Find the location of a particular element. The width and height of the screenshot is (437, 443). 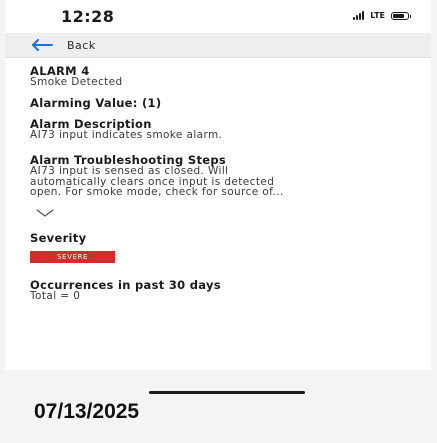

back-button: Back is located at coordinates (63, 45).